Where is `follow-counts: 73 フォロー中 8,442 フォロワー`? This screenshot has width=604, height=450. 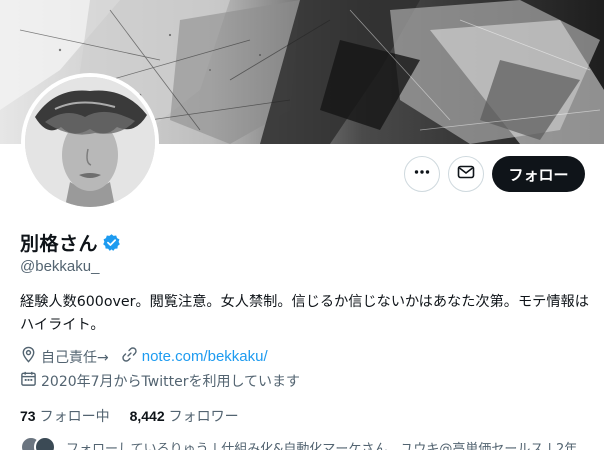
follow-counts: 73 フォロー中 8,442 フォロワー is located at coordinates (139, 416).